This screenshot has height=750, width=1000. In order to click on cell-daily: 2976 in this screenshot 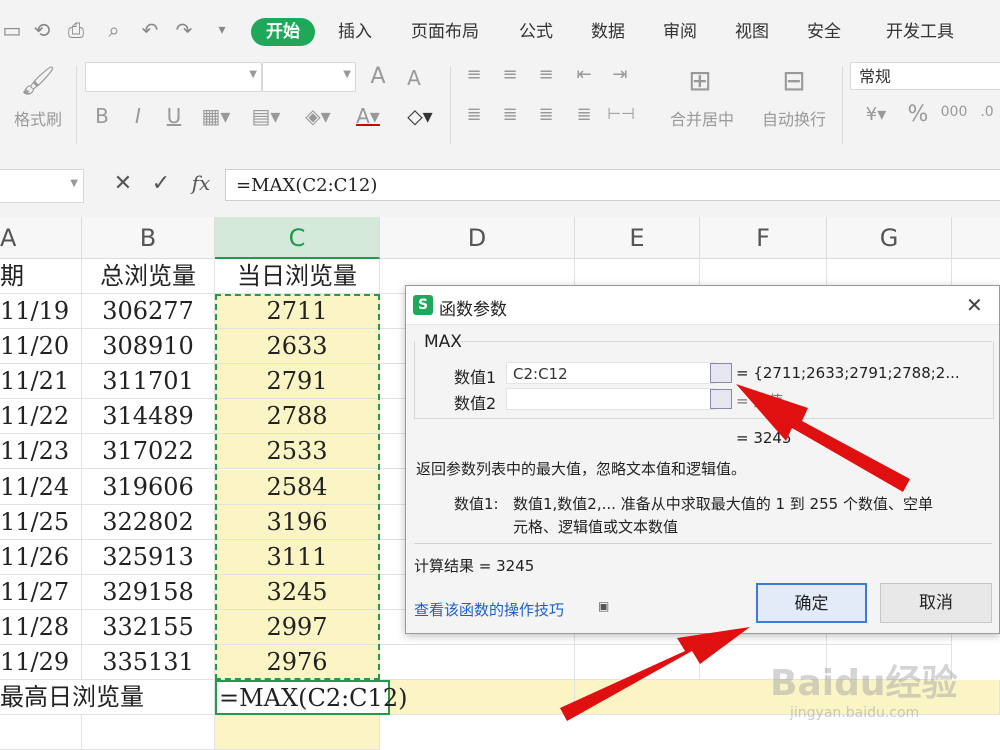, I will do `click(297, 662)`.